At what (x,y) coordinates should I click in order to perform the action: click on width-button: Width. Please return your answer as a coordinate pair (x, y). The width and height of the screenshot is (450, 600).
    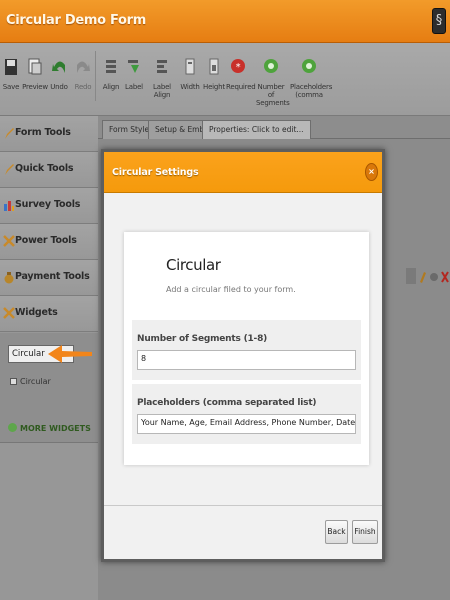
    Looking at the image, I should click on (190, 73).